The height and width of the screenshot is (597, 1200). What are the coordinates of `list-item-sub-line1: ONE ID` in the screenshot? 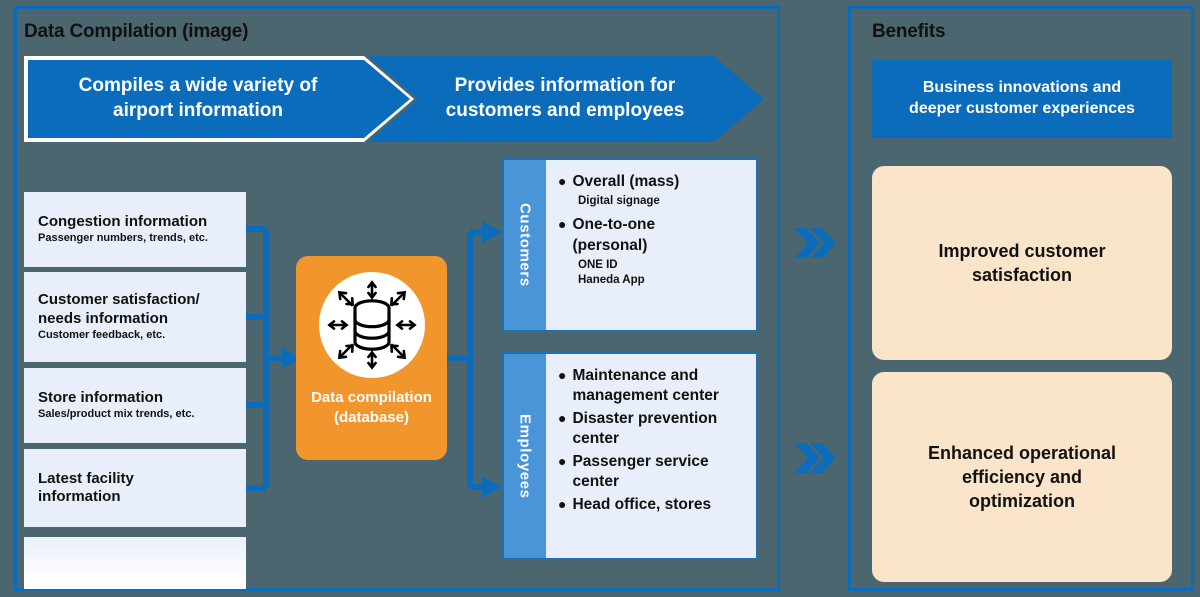 It's located at (598, 265).